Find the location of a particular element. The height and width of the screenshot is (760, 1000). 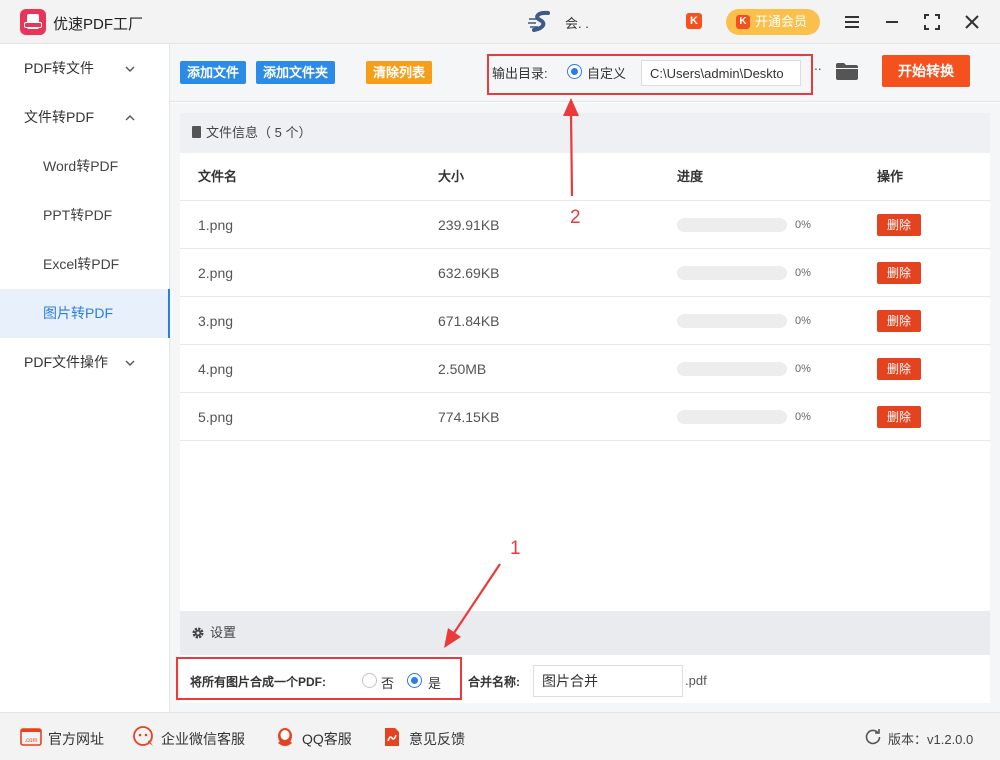

minimize-icon is located at coordinates (892, 22).